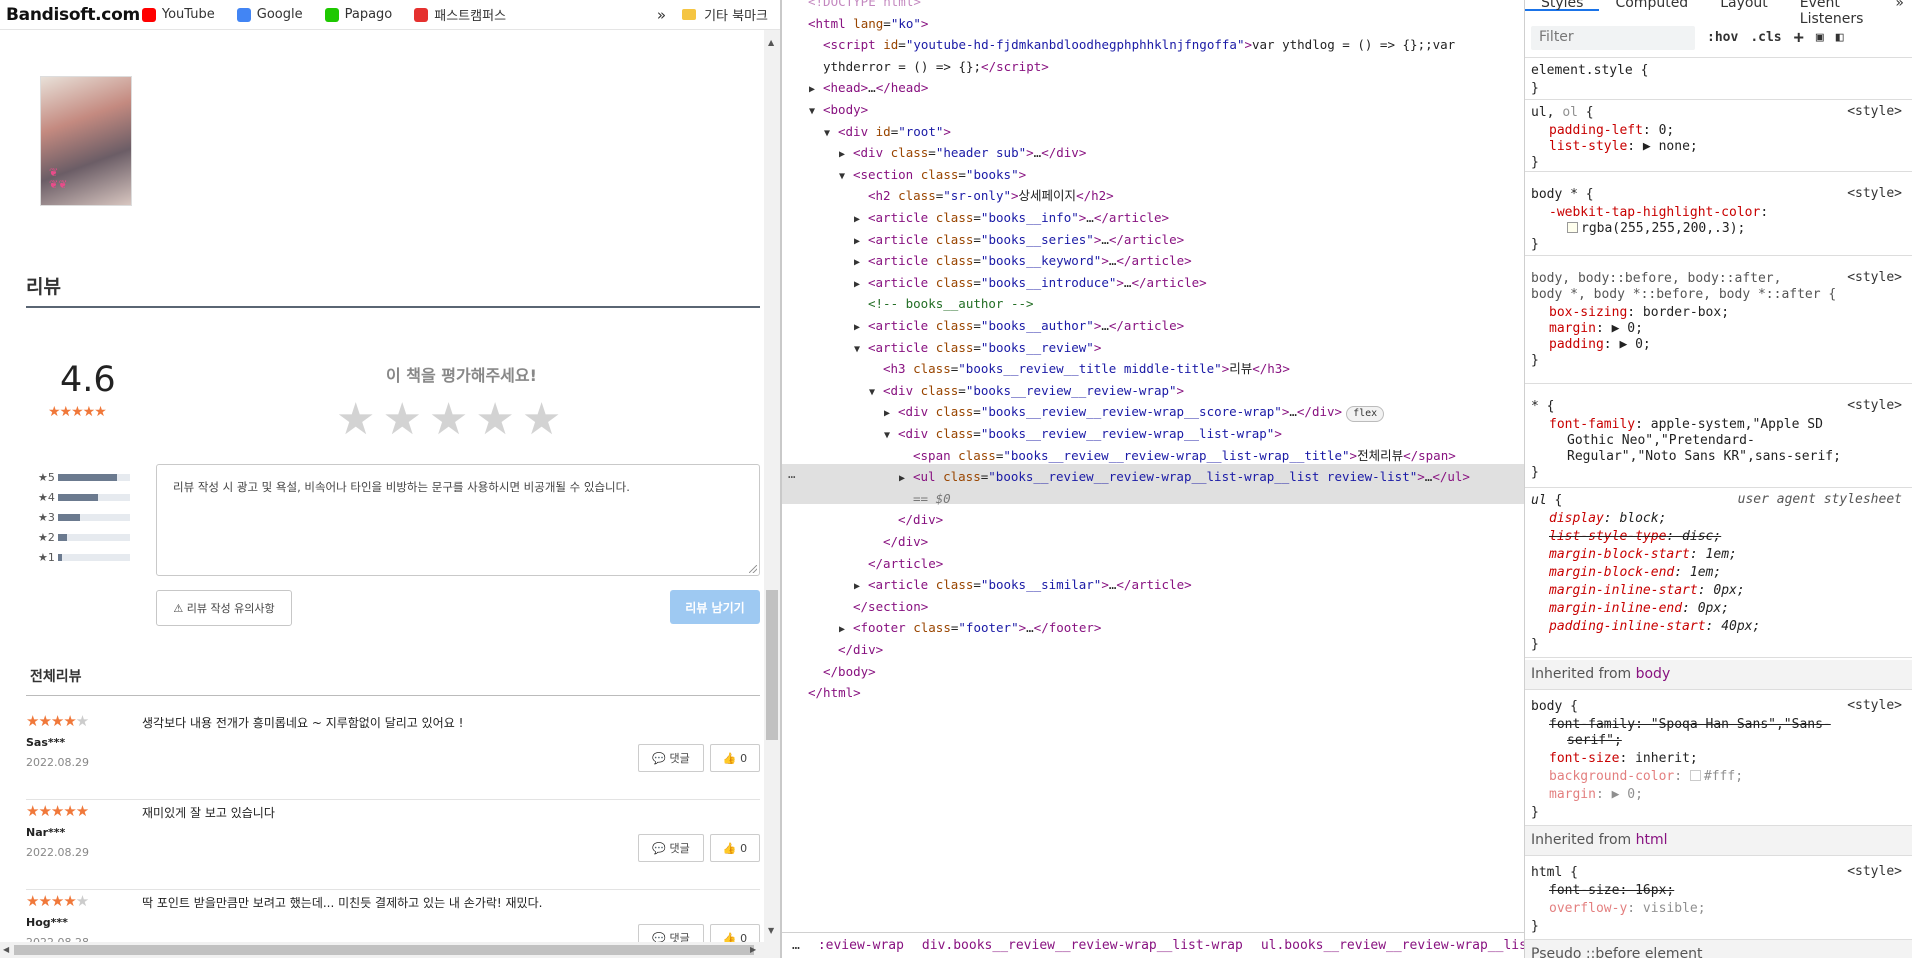  I want to click on dom-node-line: ythderror = () => {};</script>, so click(929, 67).